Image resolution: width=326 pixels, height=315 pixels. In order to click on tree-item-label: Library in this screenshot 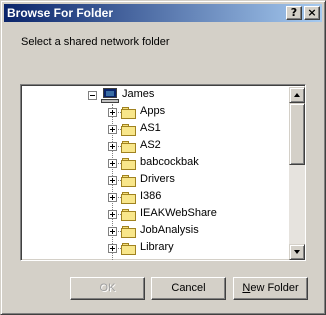, I will do `click(157, 247)`.